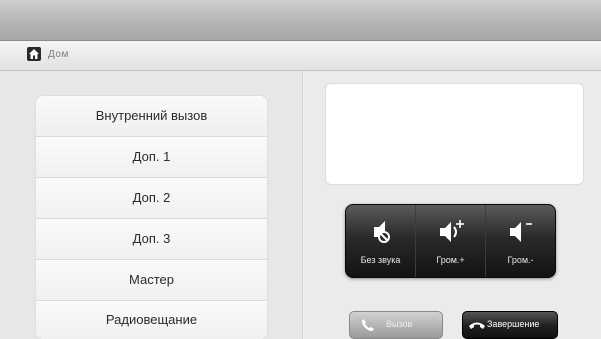  What do you see at coordinates (451, 231) in the screenshot?
I see `volume-up-icon` at bounding box center [451, 231].